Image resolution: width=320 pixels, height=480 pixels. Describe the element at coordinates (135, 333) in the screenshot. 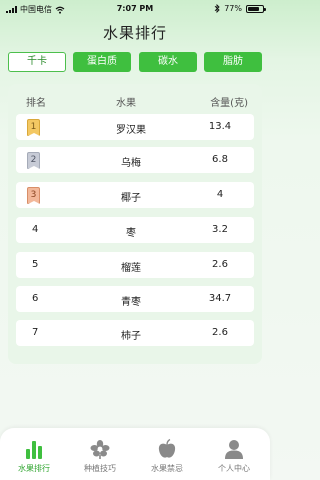

I see `table-row: 7 柿子 2.6` at that location.